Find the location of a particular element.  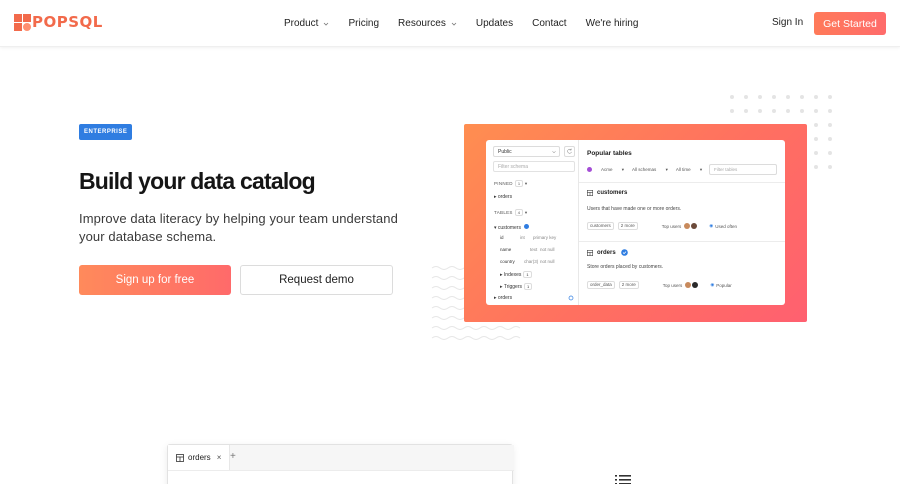

query-editor-preview: orders × + is located at coordinates (340, 464).